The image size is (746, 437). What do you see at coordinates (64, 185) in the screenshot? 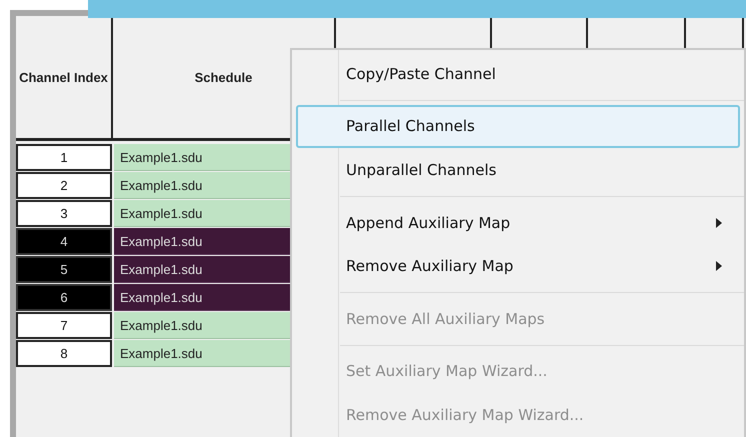
I see `index-cell: 2` at bounding box center [64, 185].